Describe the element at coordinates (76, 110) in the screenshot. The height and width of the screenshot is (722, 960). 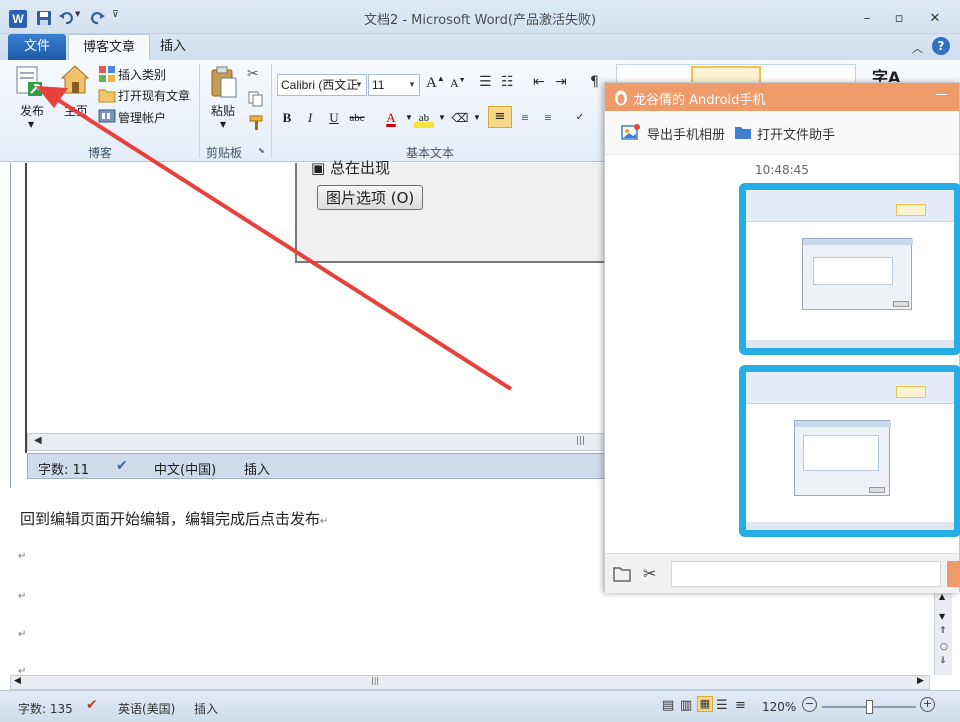
I see `home-button: 主页` at that location.